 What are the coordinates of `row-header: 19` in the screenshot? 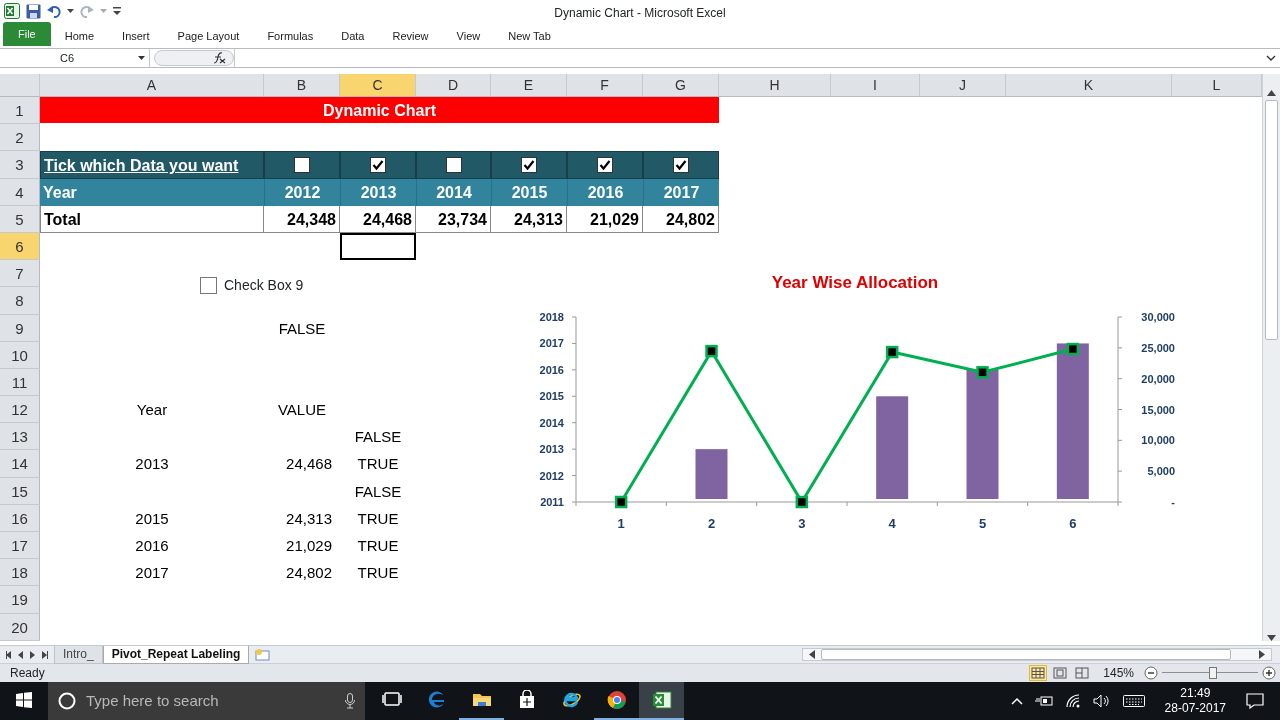 It's located at (20, 600).